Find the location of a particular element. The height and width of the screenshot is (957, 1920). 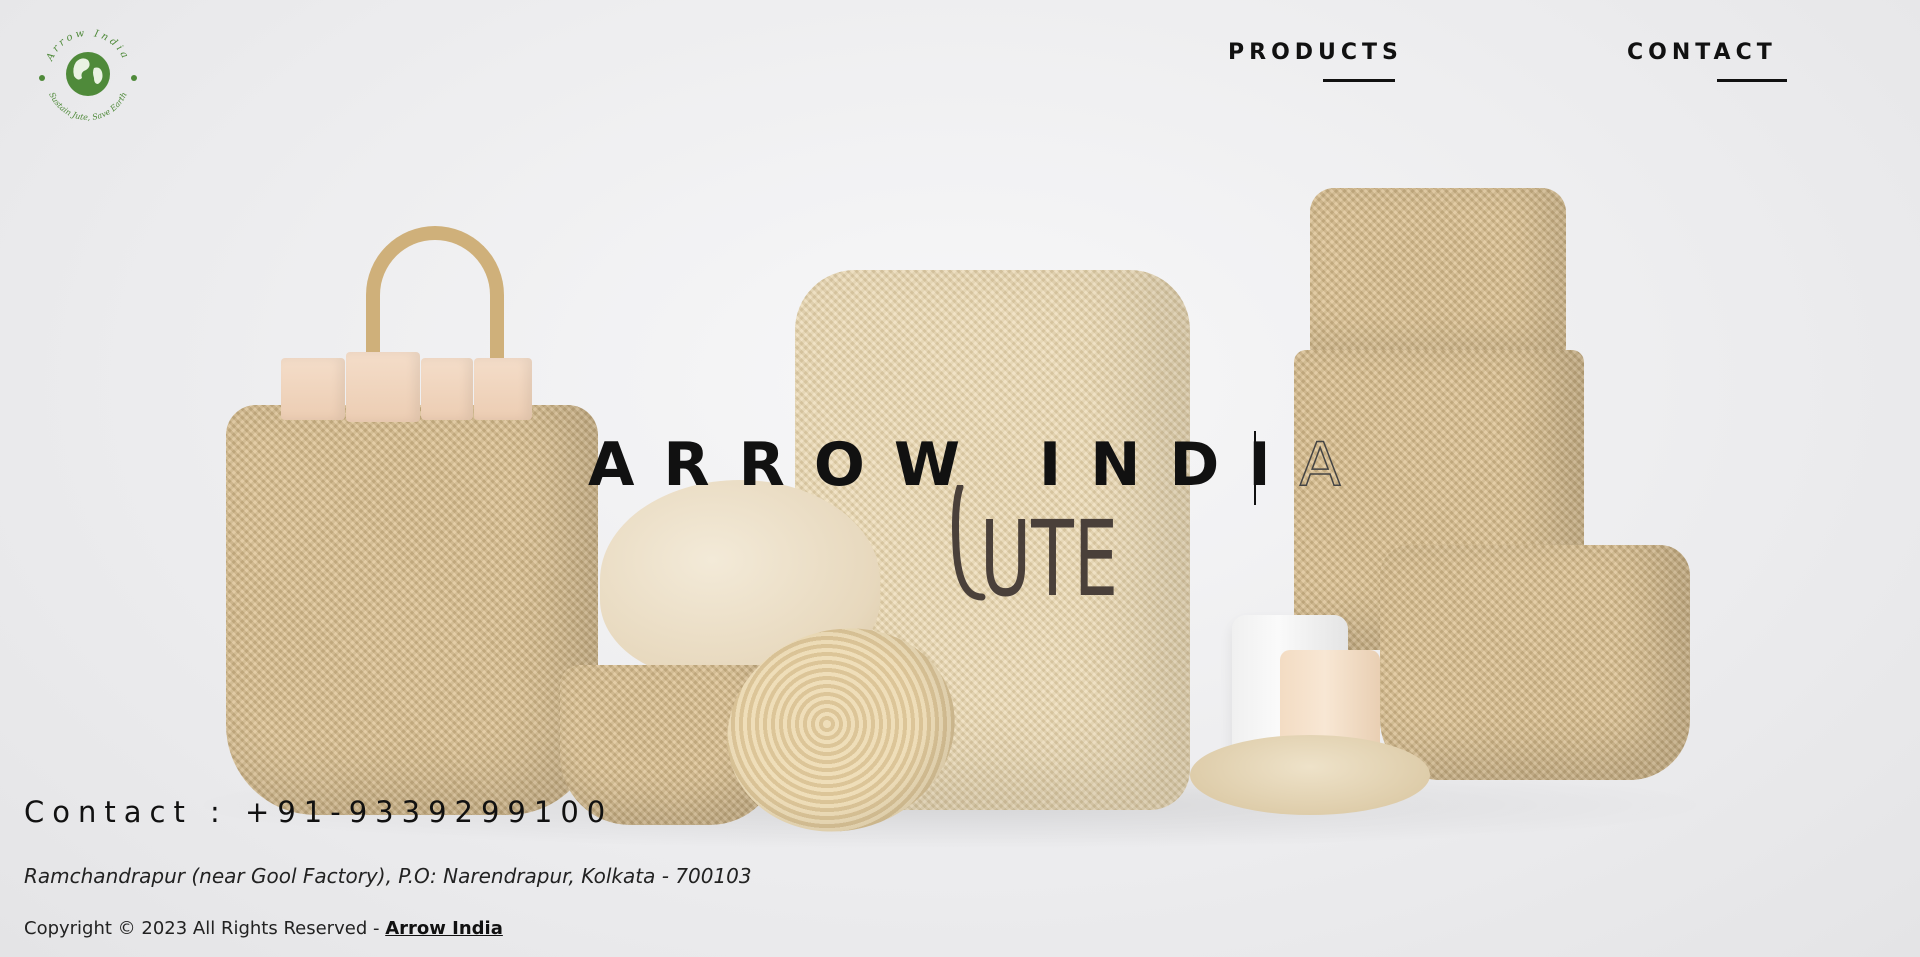

phone-link: +91-9339299100 is located at coordinates (429, 812).